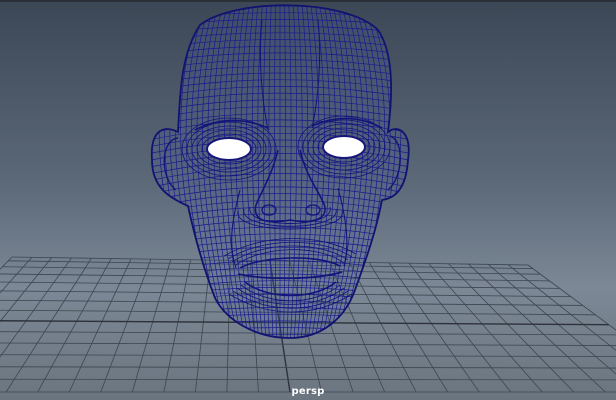 The width and height of the screenshot is (616, 400). I want to click on left-eye-hole, so click(229, 149).